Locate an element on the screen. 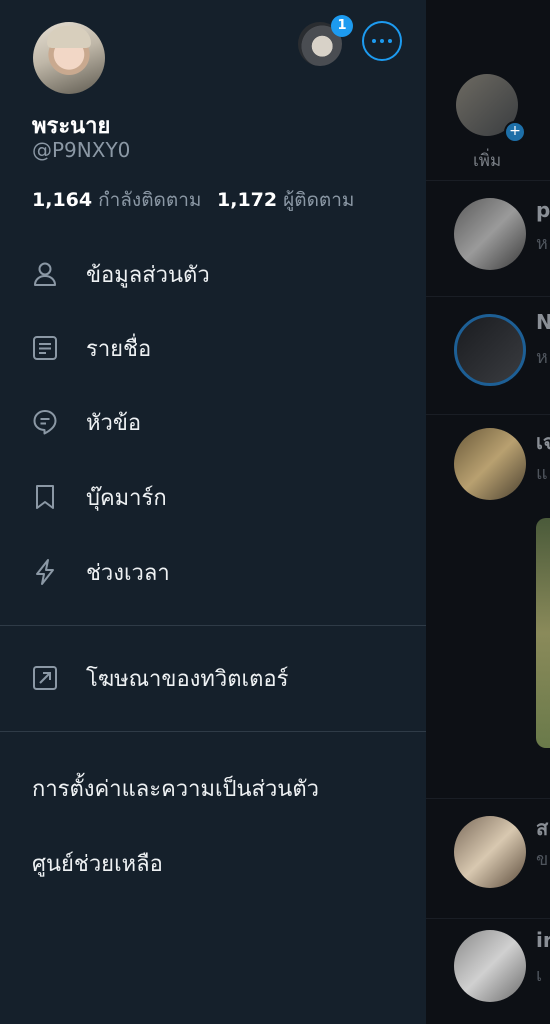 The height and width of the screenshot is (1024, 550). tweet-author: ir is located at coordinates (543, 940).